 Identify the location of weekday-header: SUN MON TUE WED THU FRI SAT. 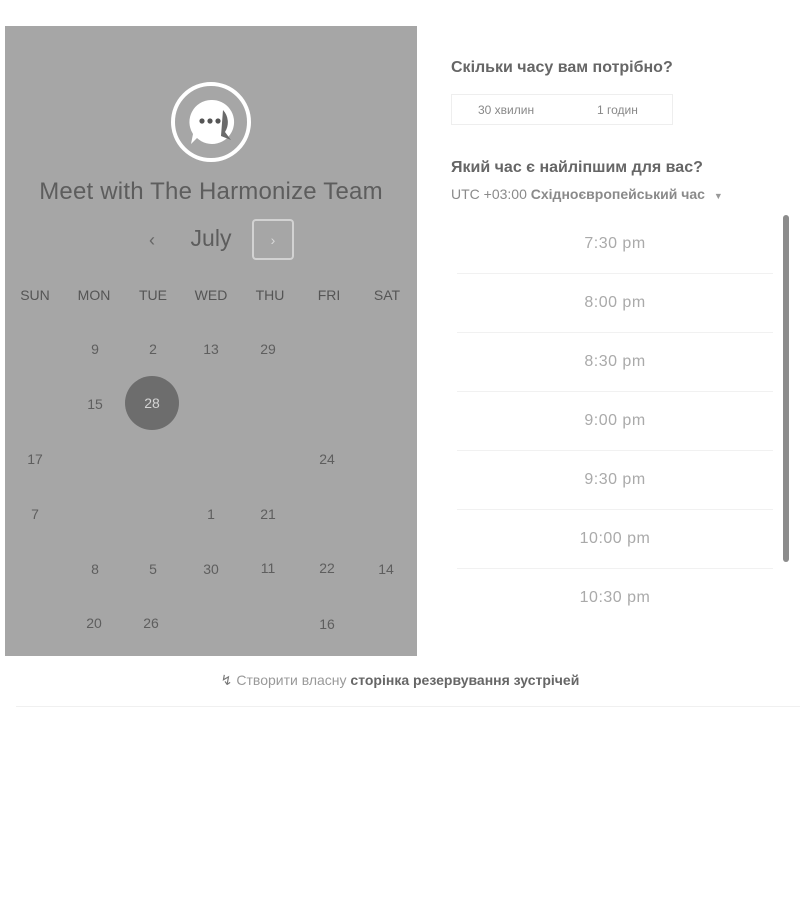
(211, 297).